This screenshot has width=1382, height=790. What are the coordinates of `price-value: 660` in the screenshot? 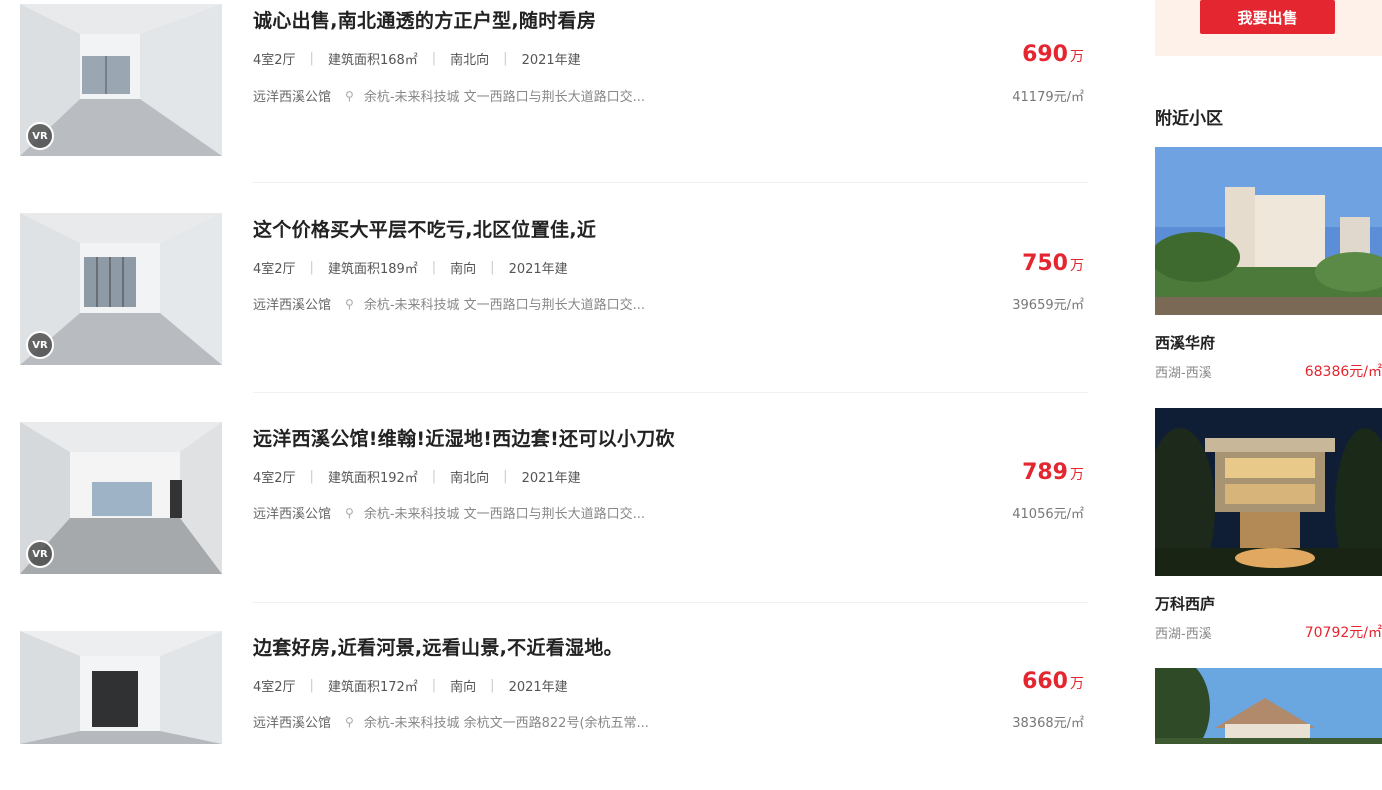 It's located at (1045, 681).